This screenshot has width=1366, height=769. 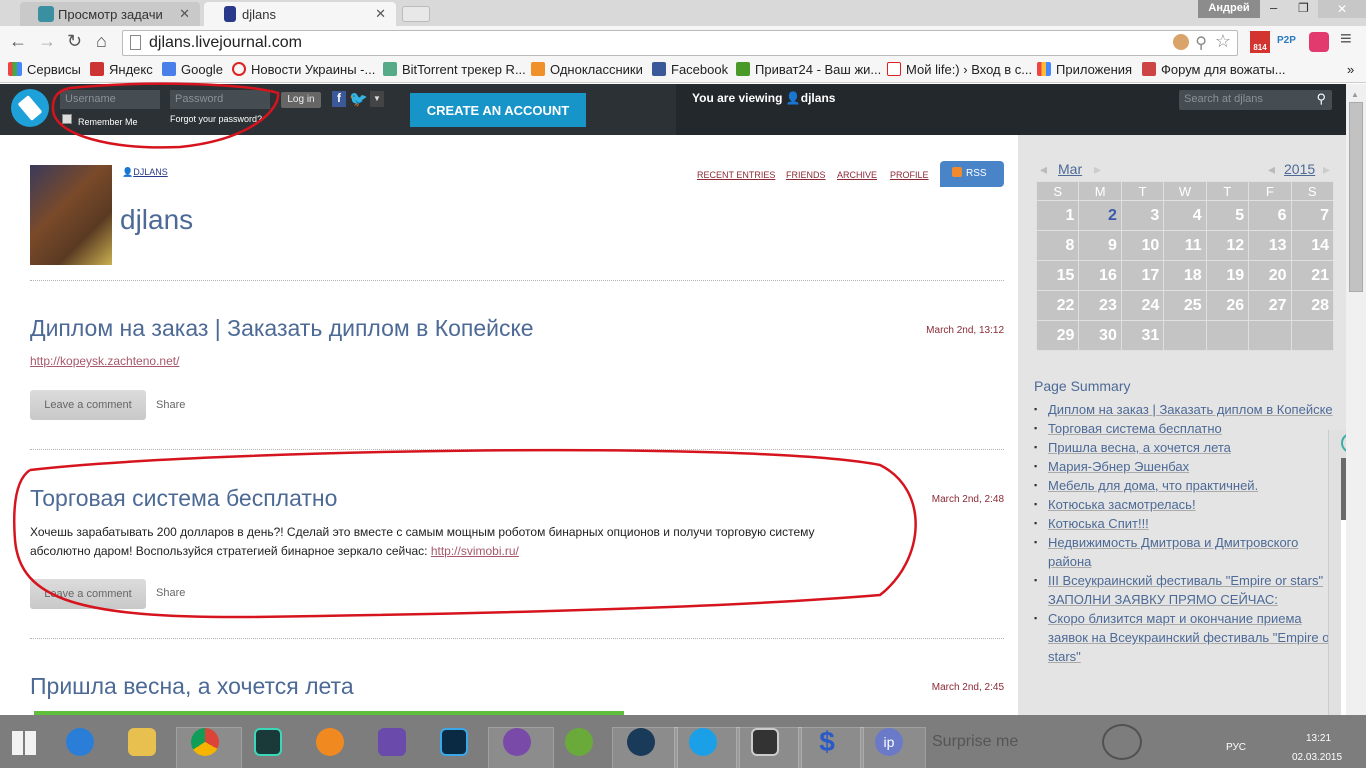 What do you see at coordinates (703, 742) in the screenshot?
I see `skype-icon` at bounding box center [703, 742].